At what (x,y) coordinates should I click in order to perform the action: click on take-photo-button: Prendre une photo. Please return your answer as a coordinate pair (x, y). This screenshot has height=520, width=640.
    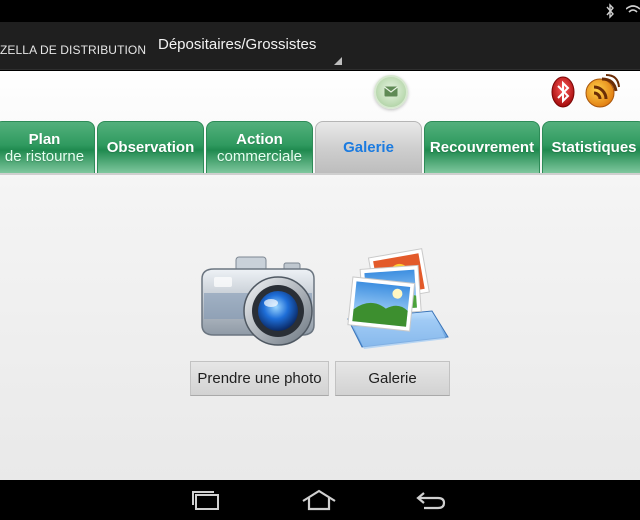
    Looking at the image, I should click on (259, 378).